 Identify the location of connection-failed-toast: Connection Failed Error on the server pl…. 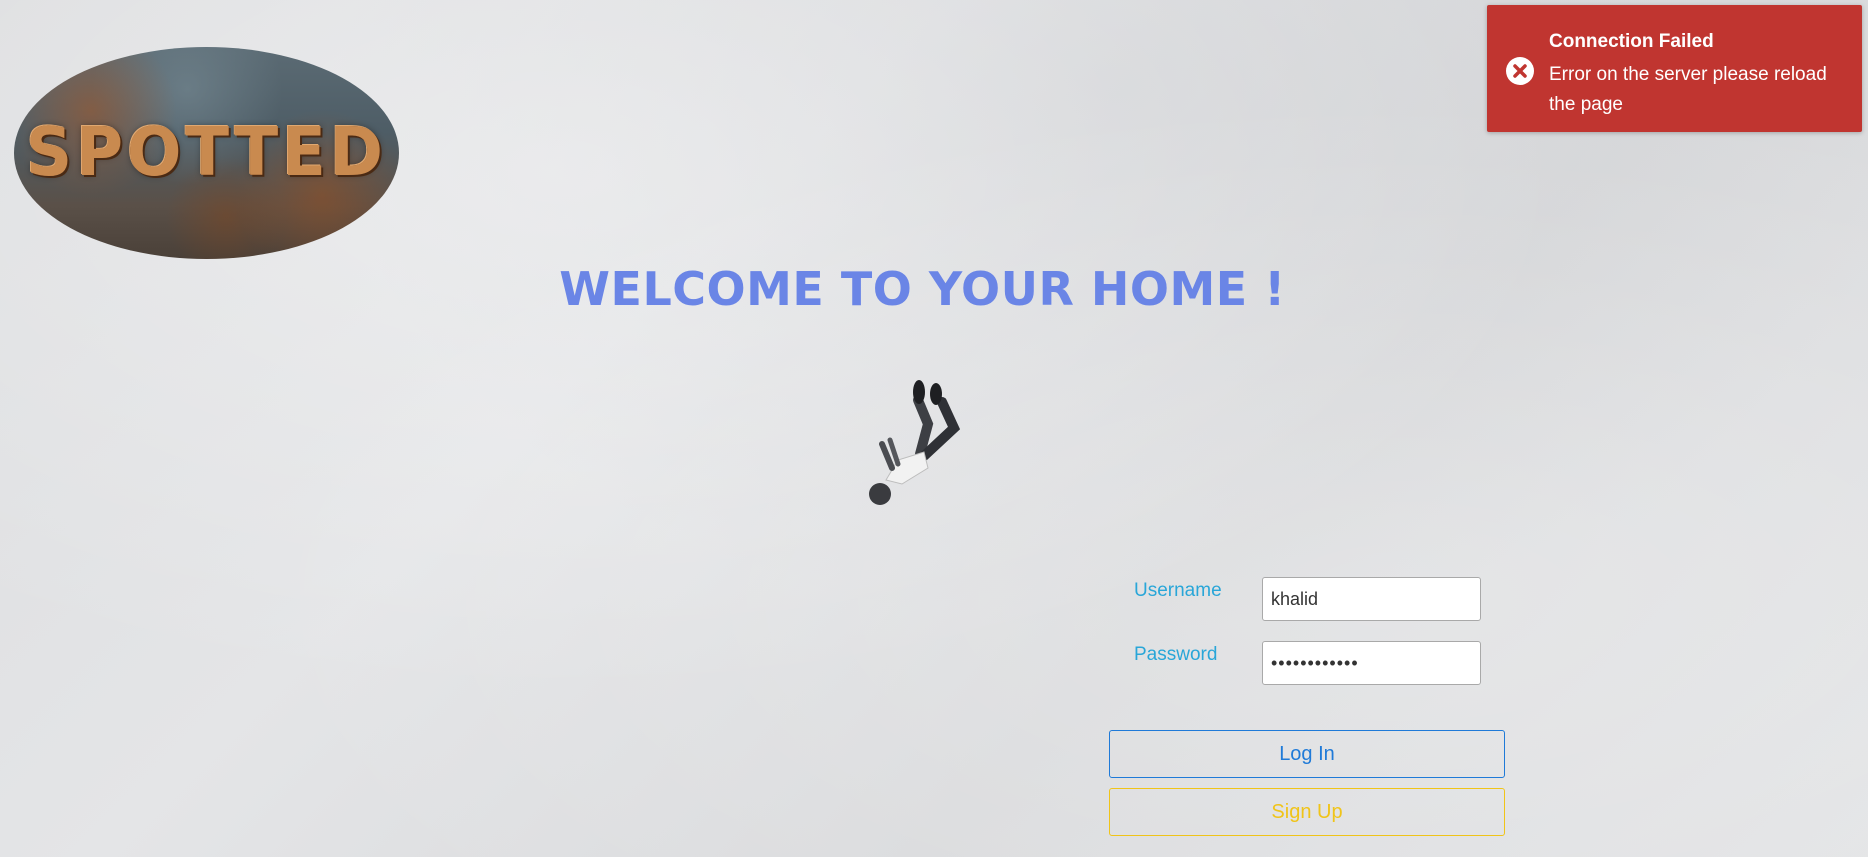
(1674, 68).